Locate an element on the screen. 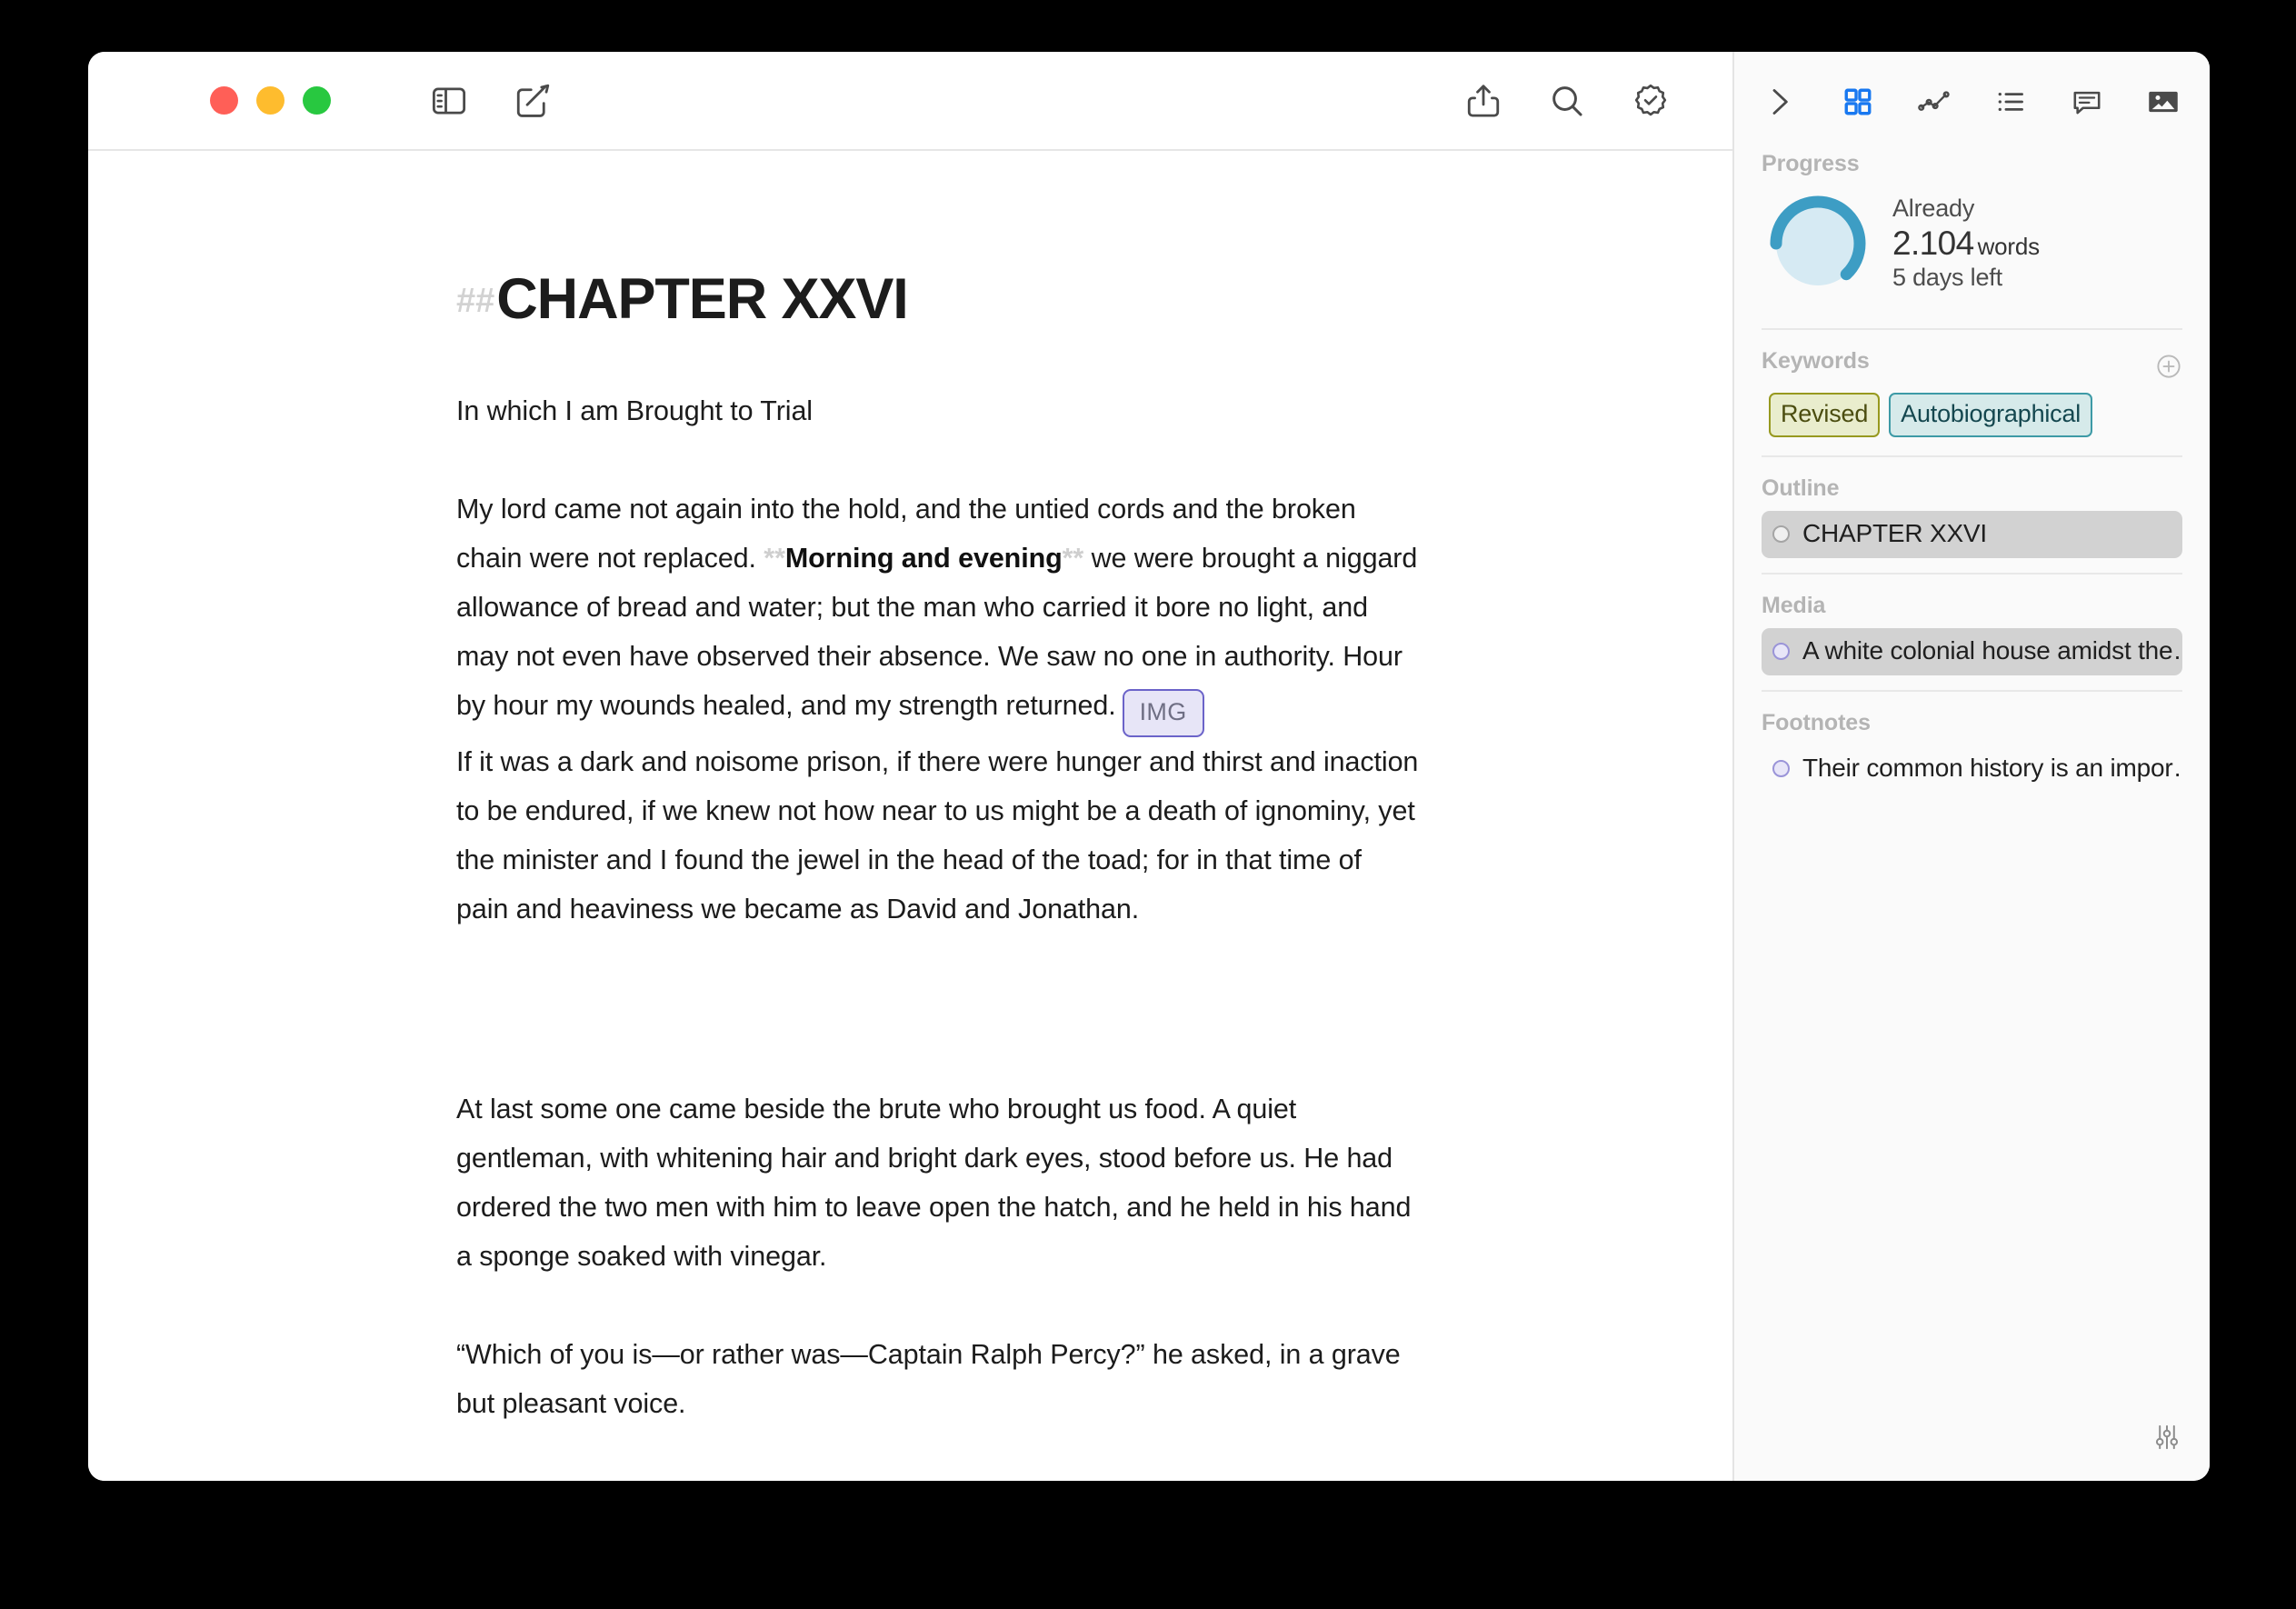  bold-marker-open: ** is located at coordinates (774, 559).